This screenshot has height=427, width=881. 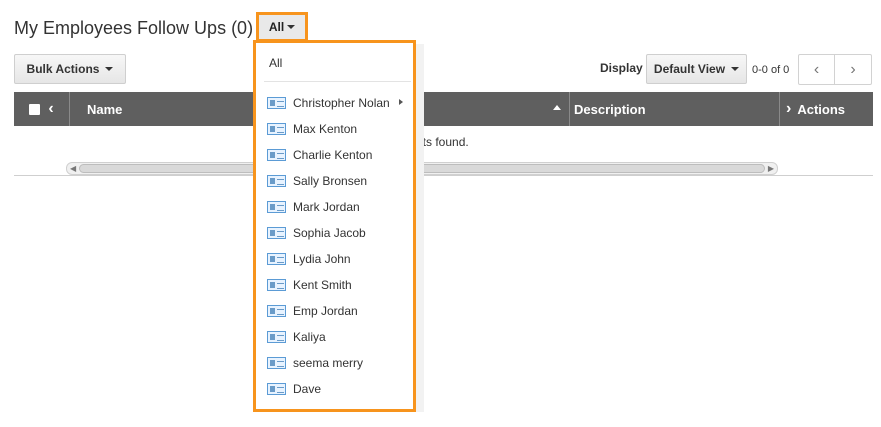 What do you see at coordinates (322, 285) in the screenshot?
I see `employee-name-label: Kent Smith` at bounding box center [322, 285].